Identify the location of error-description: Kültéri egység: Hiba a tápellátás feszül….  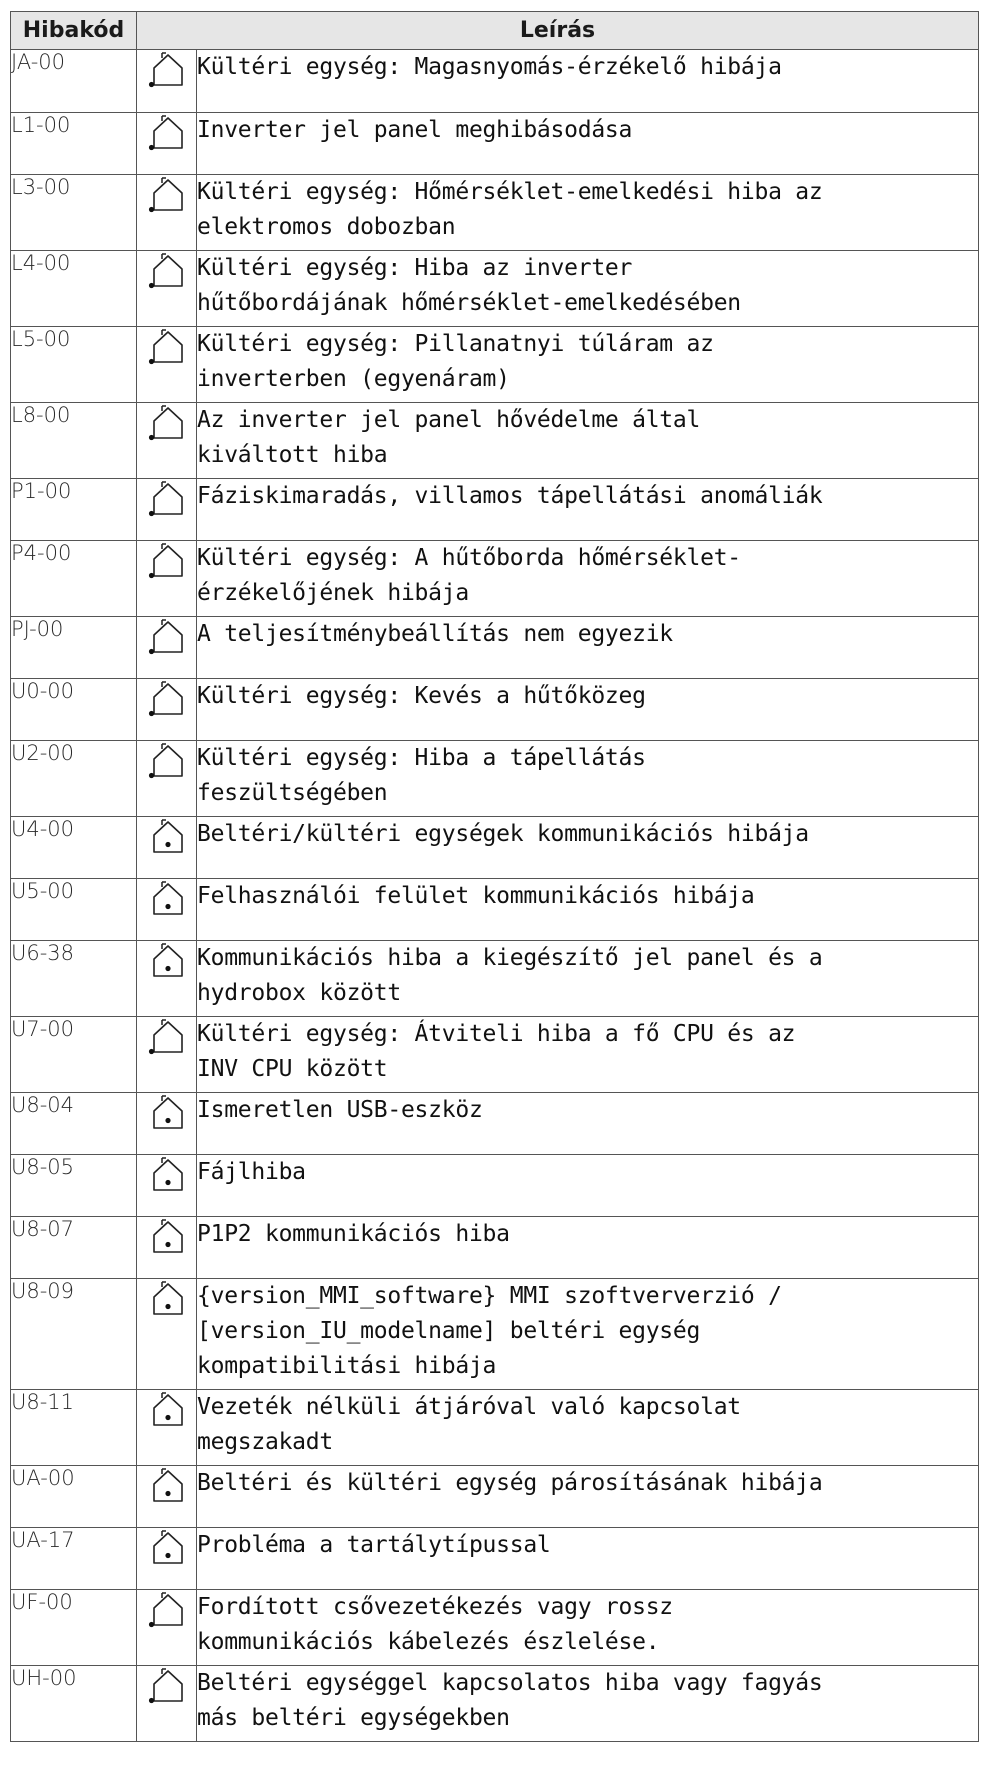
(587, 778).